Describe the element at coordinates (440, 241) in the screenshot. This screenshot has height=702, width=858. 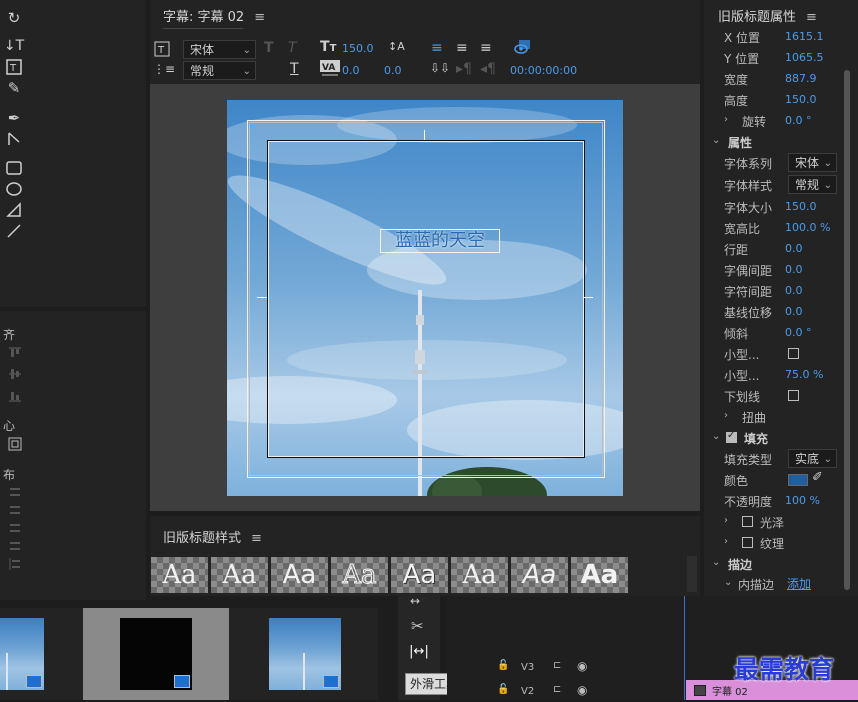
I see `title-text-box: 蓝蓝的天空` at that location.